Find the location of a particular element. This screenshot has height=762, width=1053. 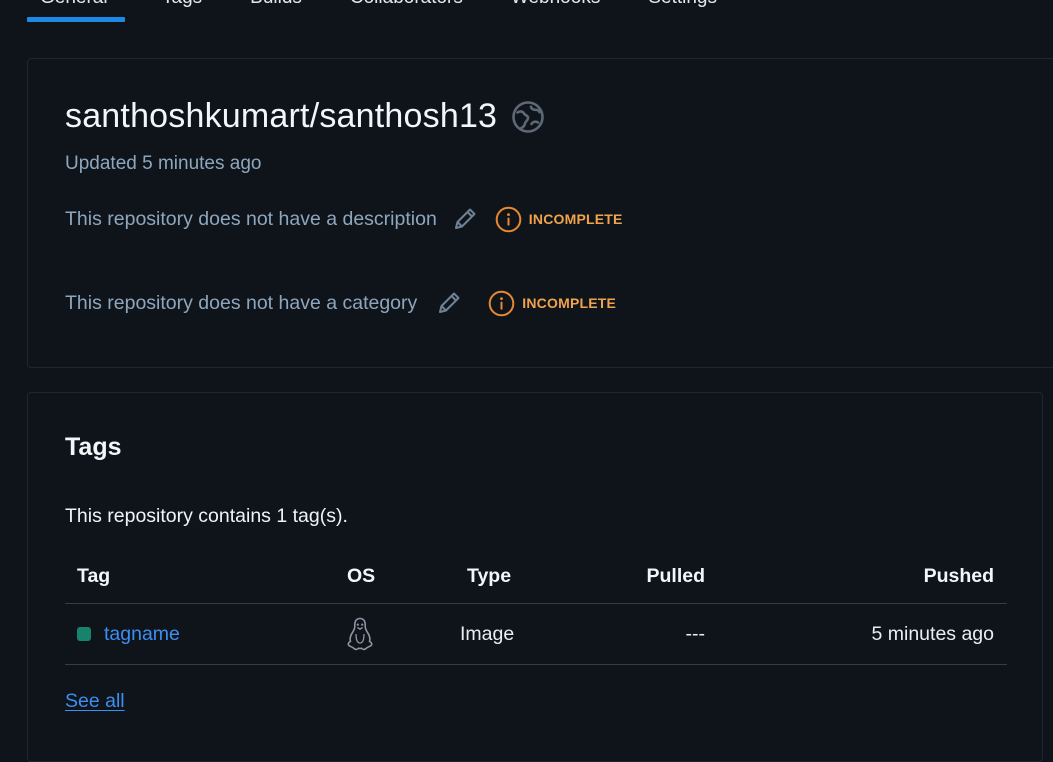

column-header-pushed: Pushed is located at coordinates (958, 575).